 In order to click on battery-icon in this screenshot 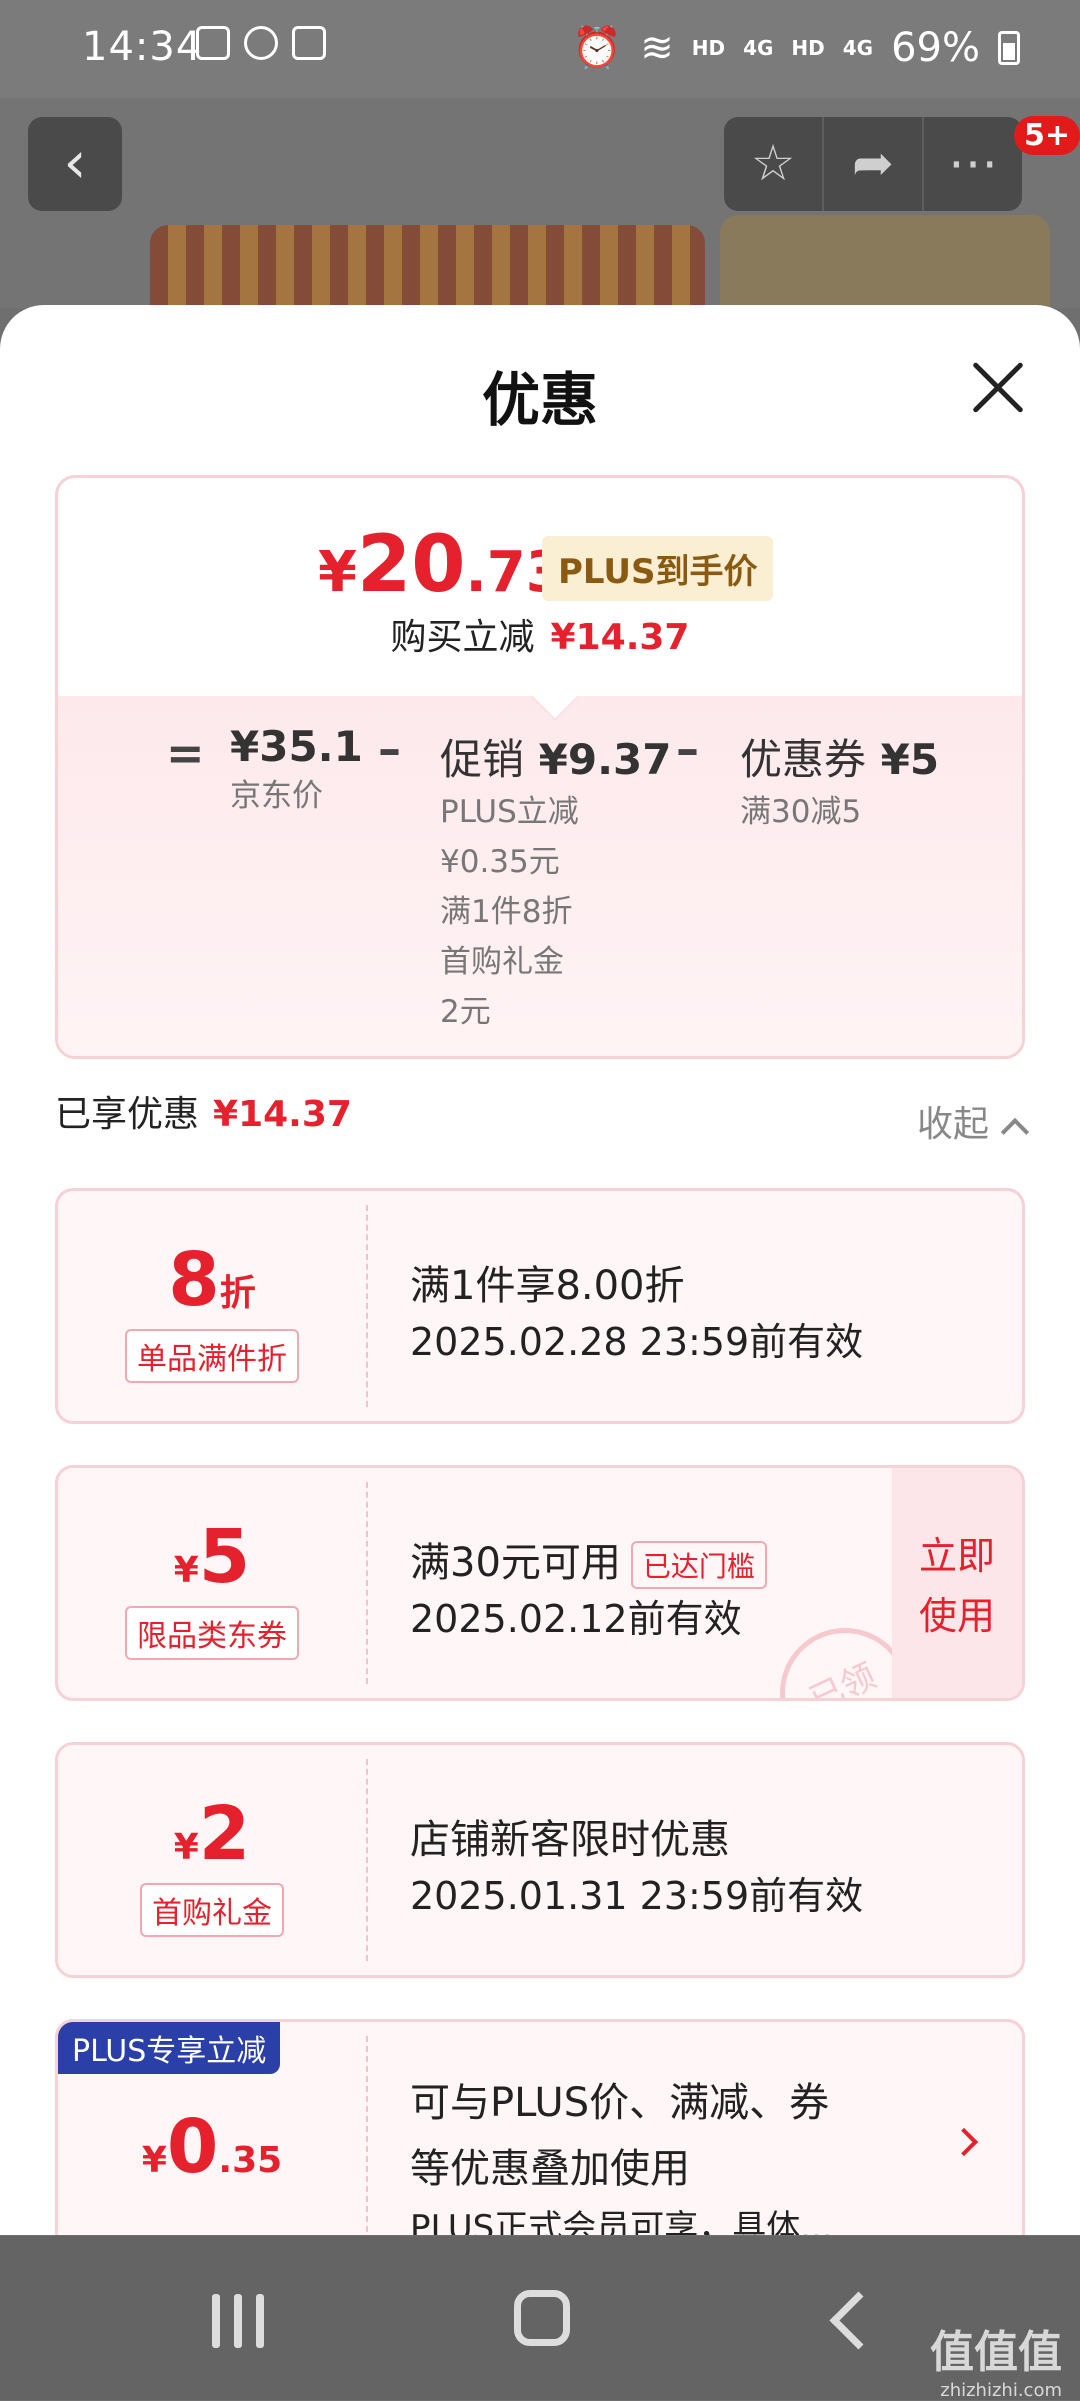, I will do `click(1009, 47)`.